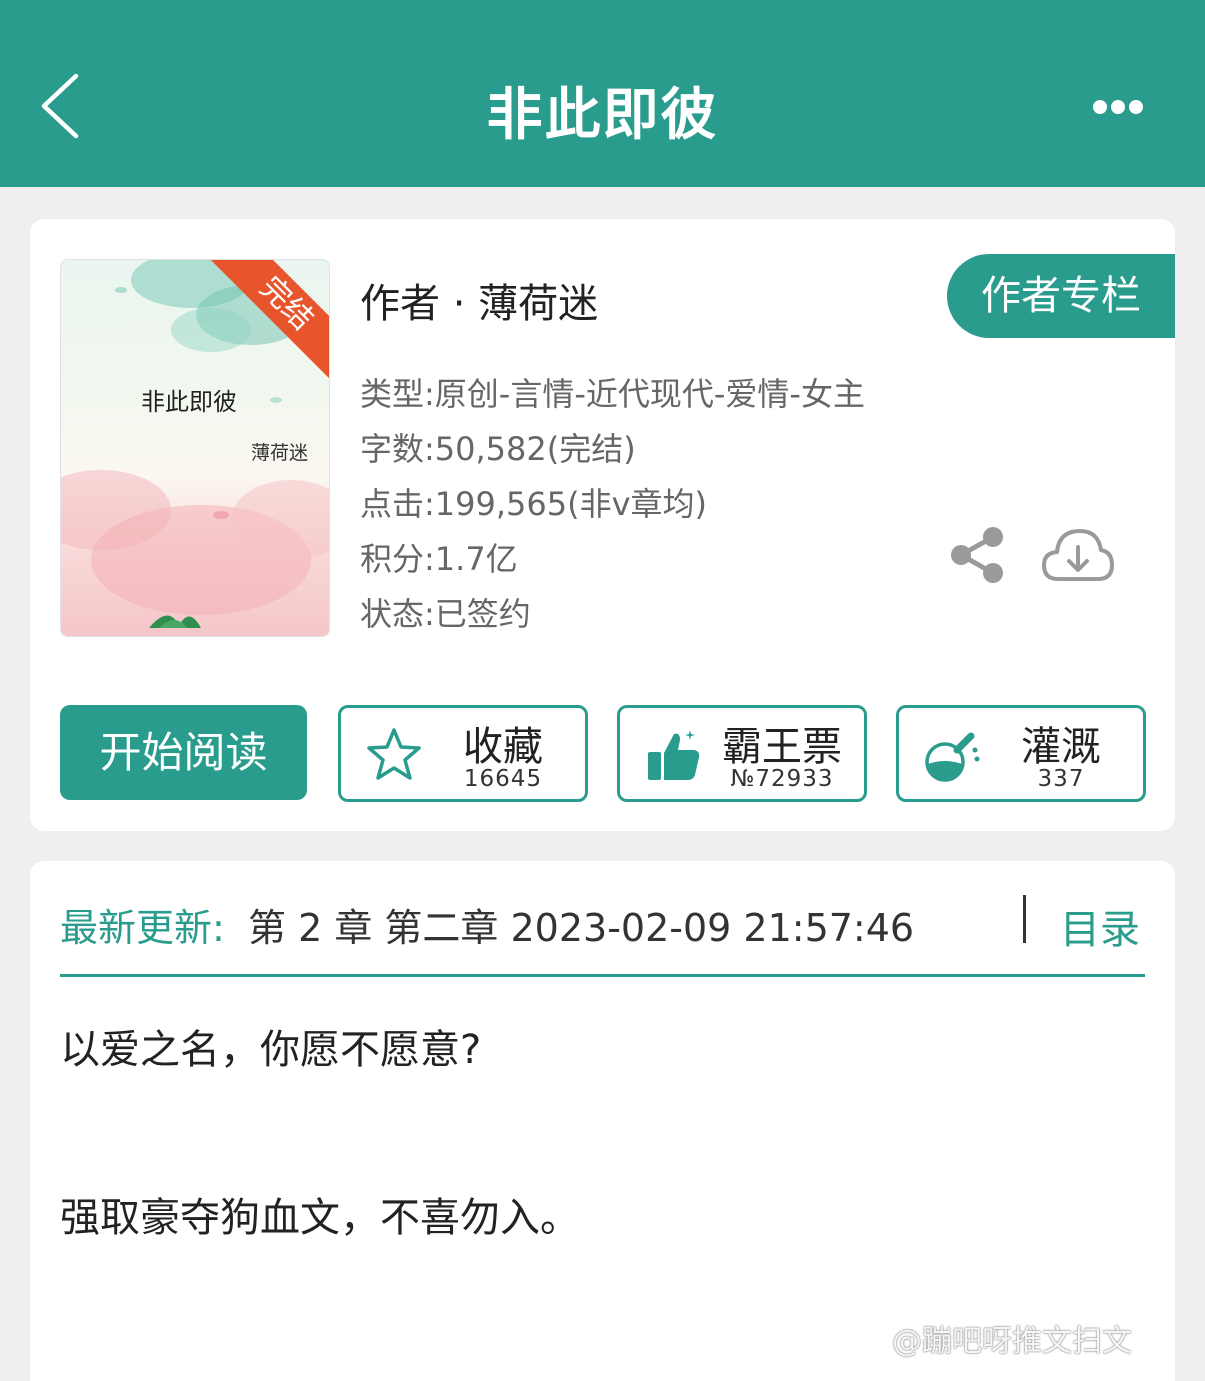 The width and height of the screenshot is (1205, 1381). Describe the element at coordinates (1061, 779) in the screenshot. I see `water-count: 337` at that location.